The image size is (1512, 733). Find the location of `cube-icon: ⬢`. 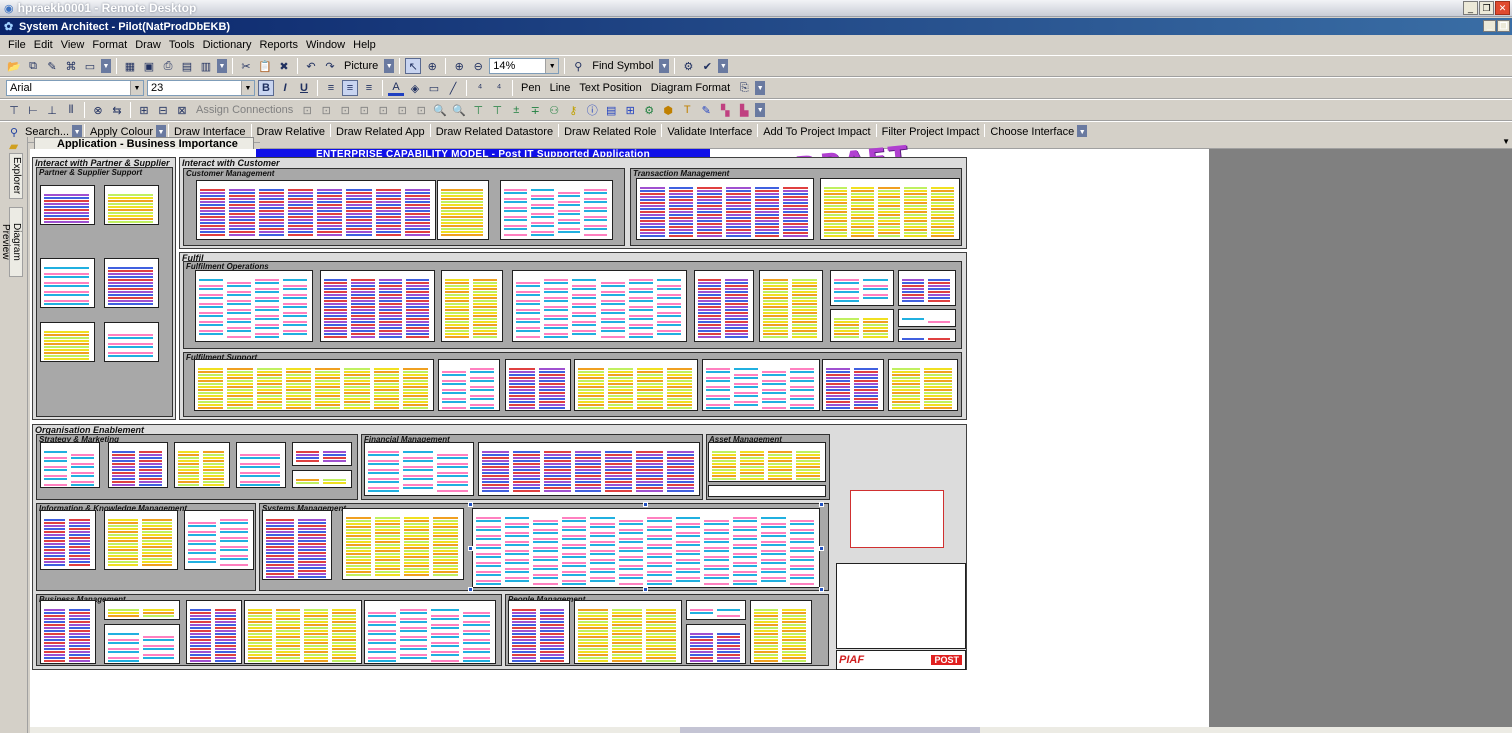

cube-icon: ⬢ is located at coordinates (668, 110).